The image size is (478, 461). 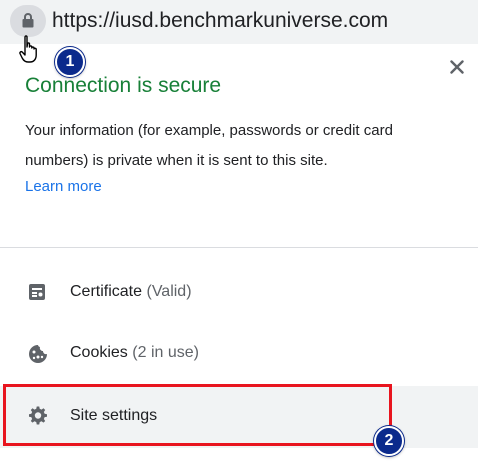 What do you see at coordinates (37, 292) in the screenshot?
I see `certificate-icon` at bounding box center [37, 292].